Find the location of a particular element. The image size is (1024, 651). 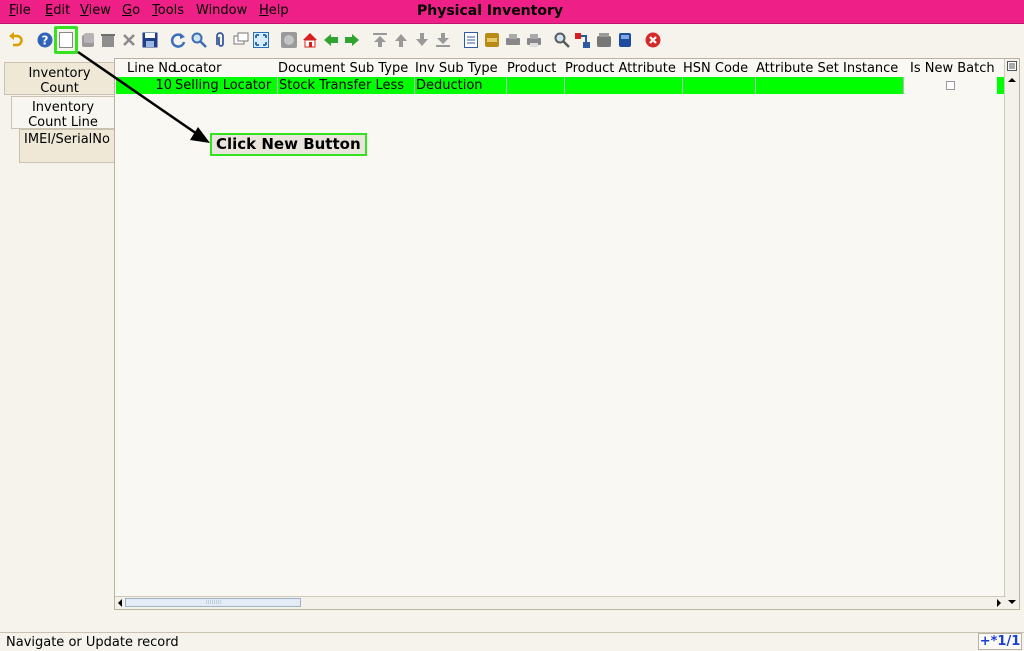

status-message: Navigate or Update record is located at coordinates (92, 642).